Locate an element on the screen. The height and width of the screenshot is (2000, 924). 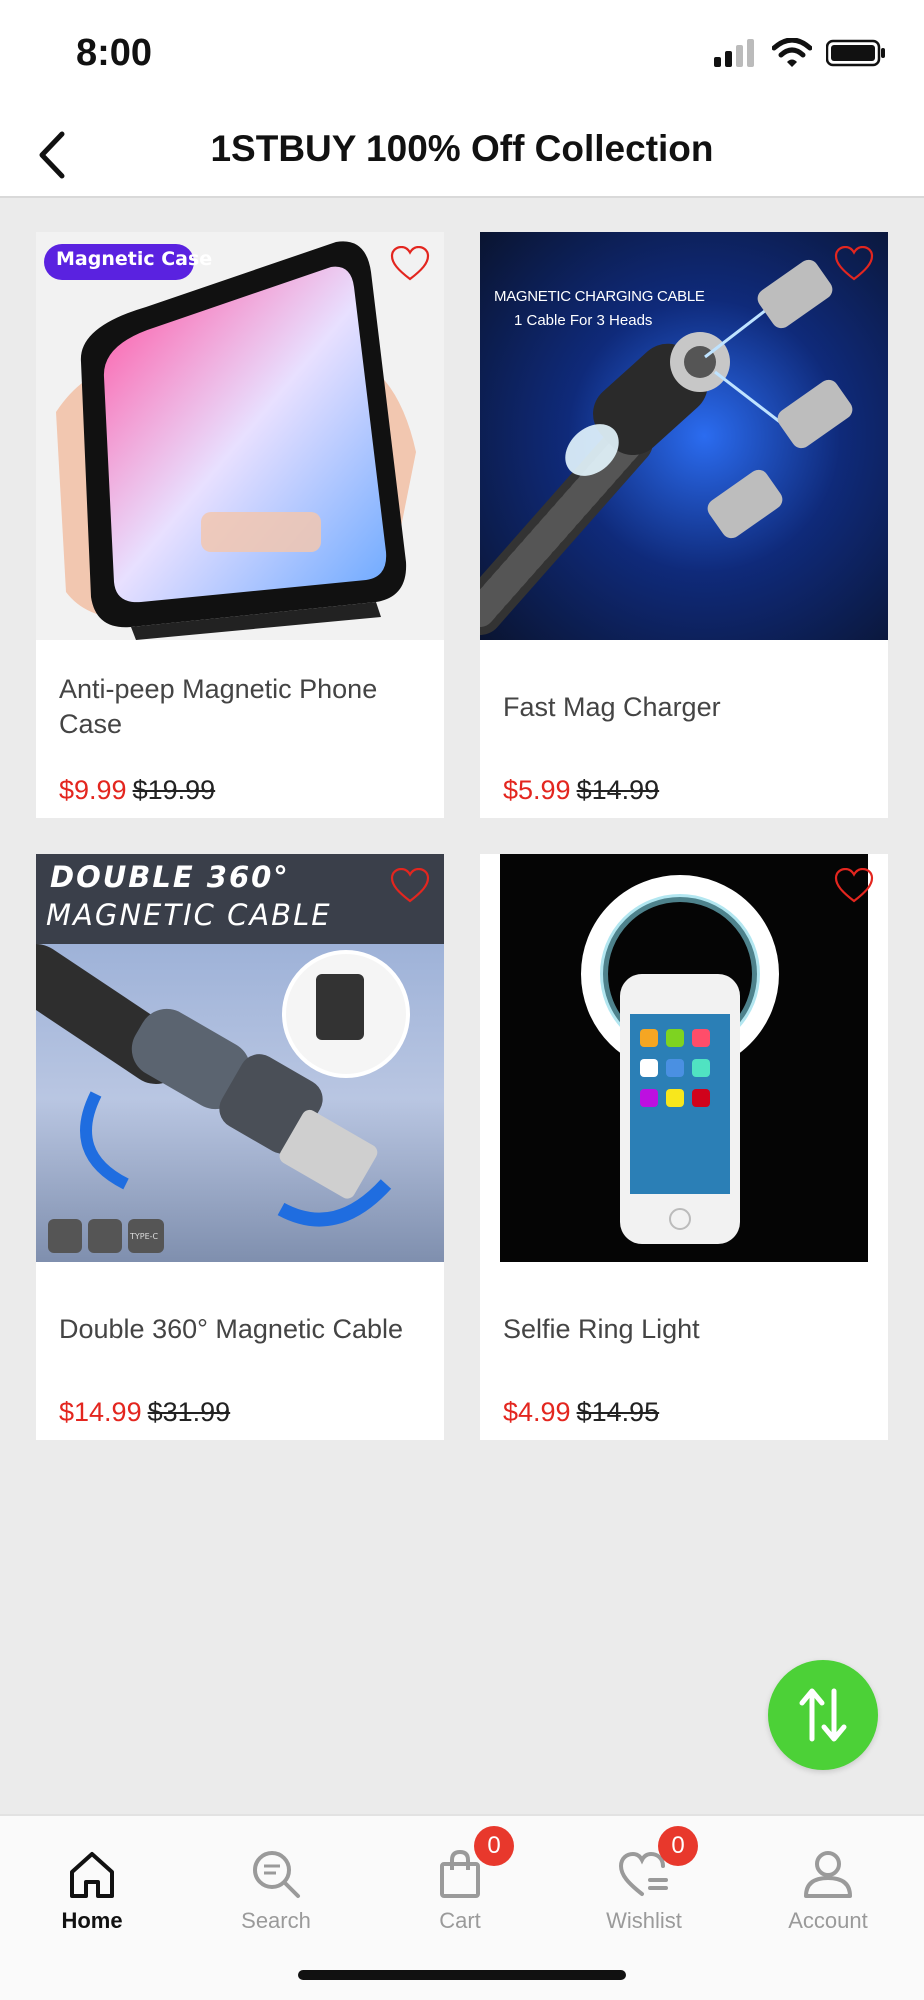
wifi-icon is located at coordinates (792, 52).